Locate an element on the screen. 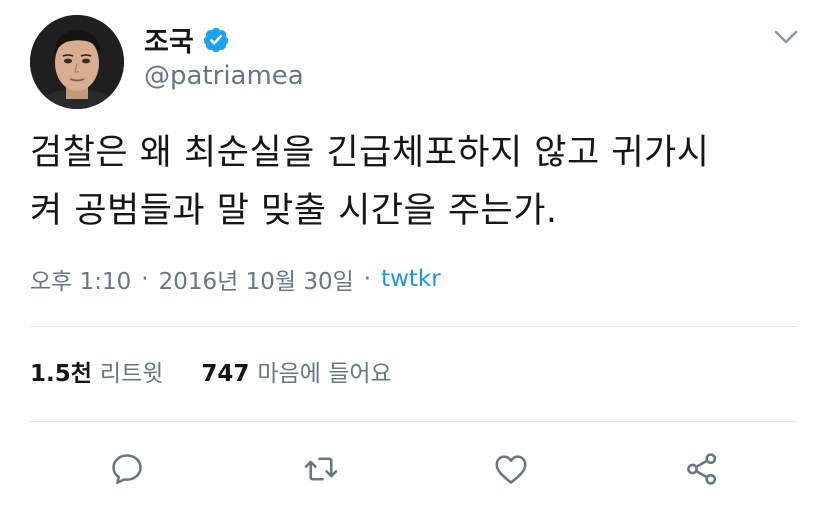 The image size is (827, 512). share-button is located at coordinates (702, 469).